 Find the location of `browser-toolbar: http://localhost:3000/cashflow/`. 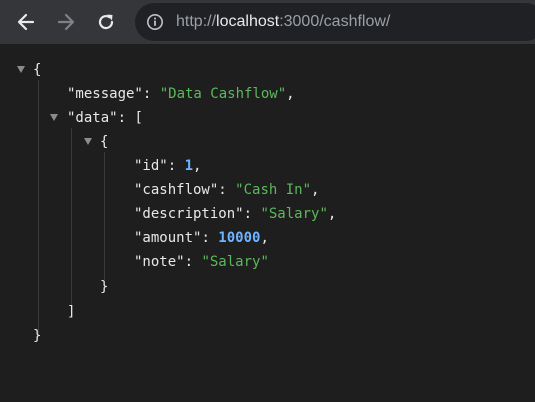

browser-toolbar: http://localhost:3000/cashflow/ is located at coordinates (267, 22).